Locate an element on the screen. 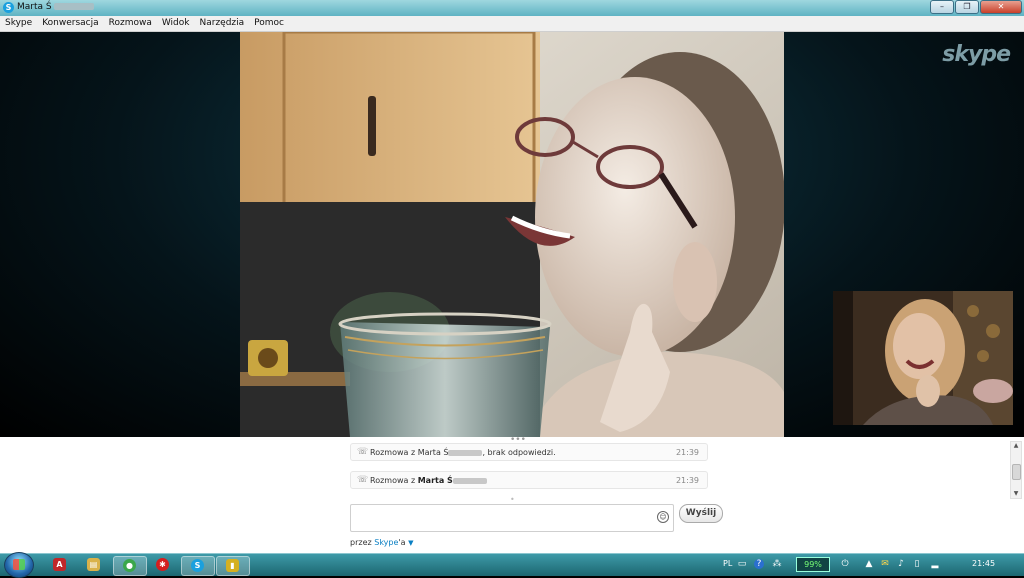 Image resolution: width=1024 pixels, height=578 pixels. winamp-icon: ▮ is located at coordinates (232, 565).